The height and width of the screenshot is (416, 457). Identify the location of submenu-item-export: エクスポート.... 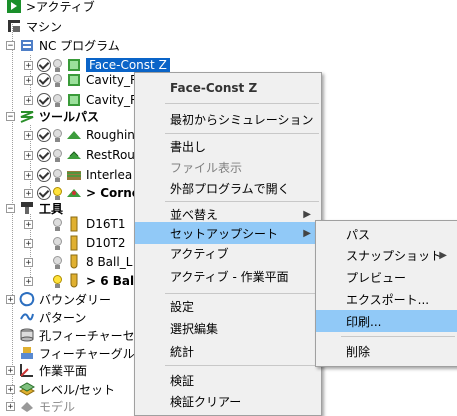
(386, 299).